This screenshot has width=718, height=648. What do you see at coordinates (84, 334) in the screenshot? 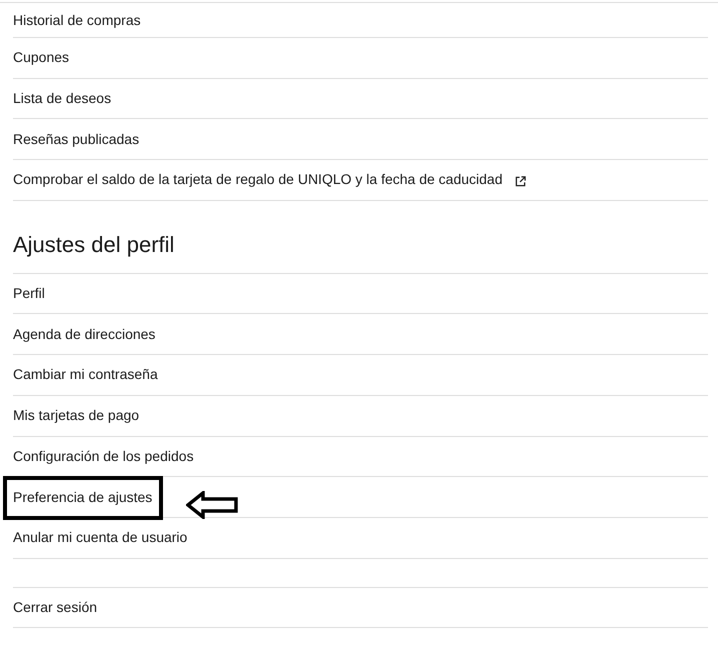
I see `menu-link: Agenda de direcciones` at bounding box center [84, 334].